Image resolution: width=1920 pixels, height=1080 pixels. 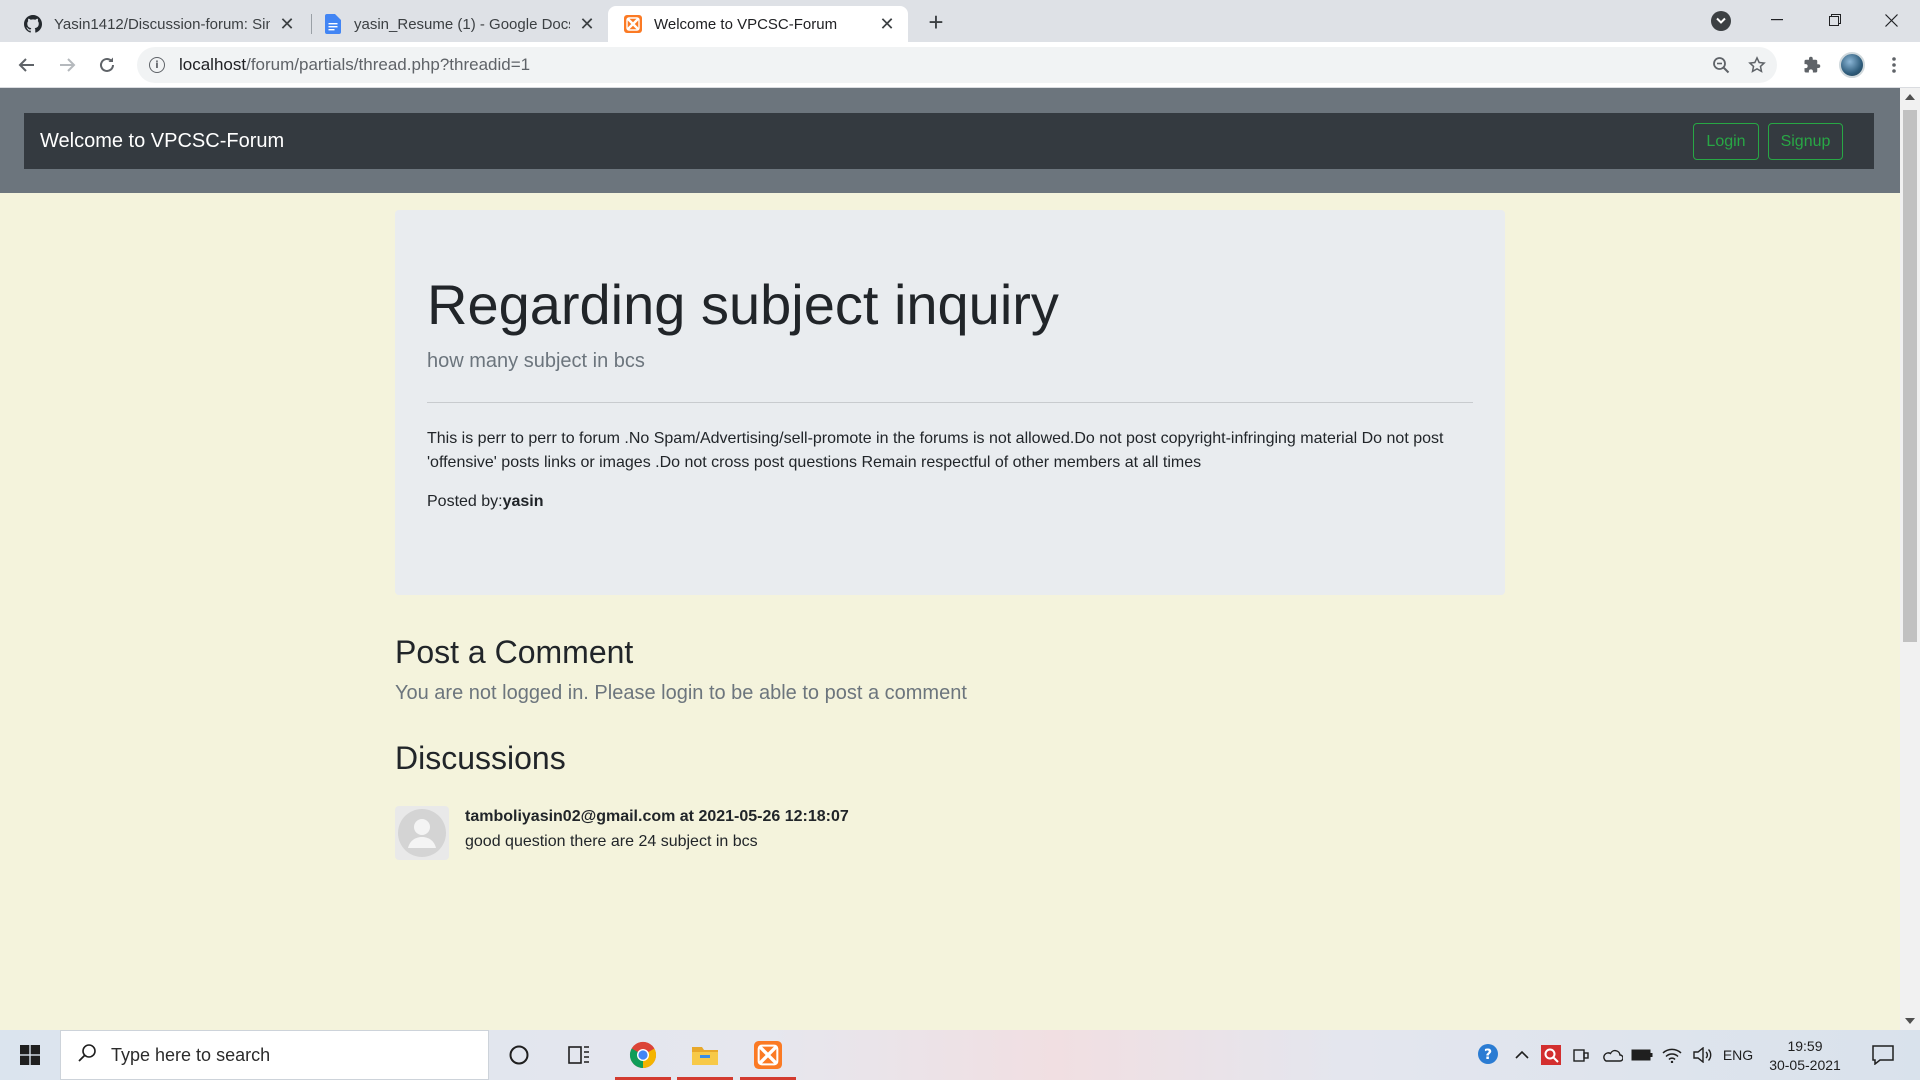 I want to click on posted-by: Posted by:yasin, so click(x=485, y=502).